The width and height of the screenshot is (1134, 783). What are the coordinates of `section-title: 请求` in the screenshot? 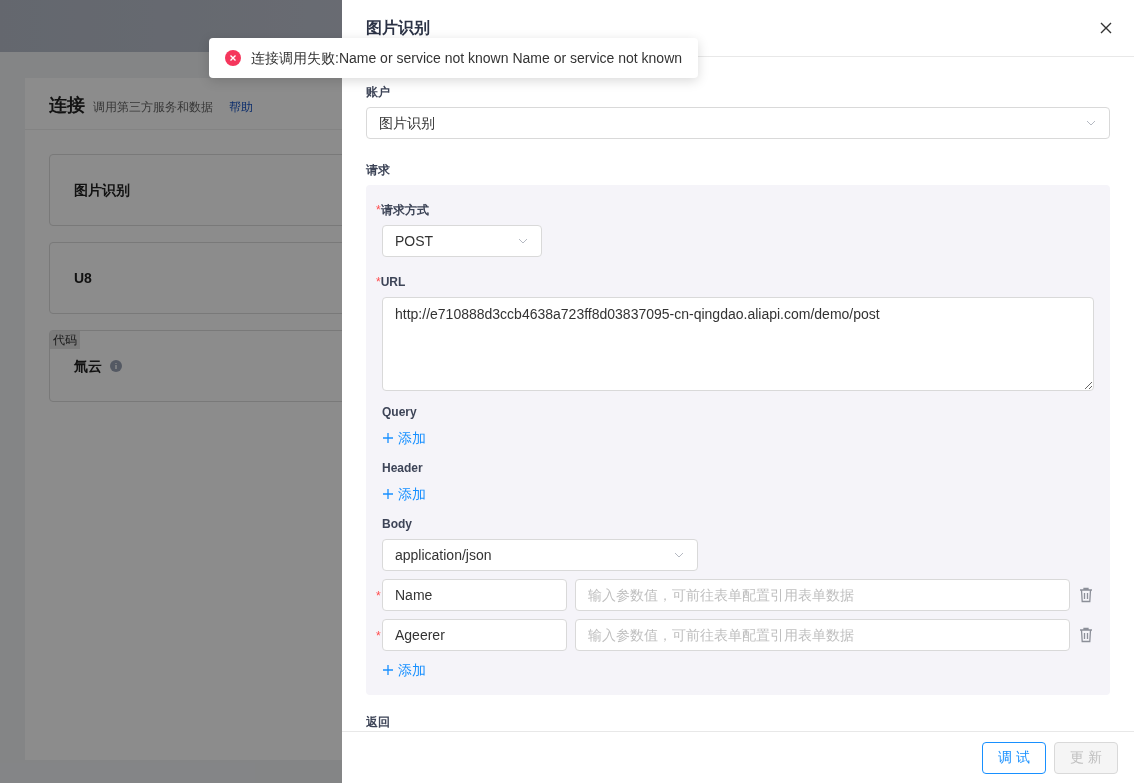 It's located at (378, 170).